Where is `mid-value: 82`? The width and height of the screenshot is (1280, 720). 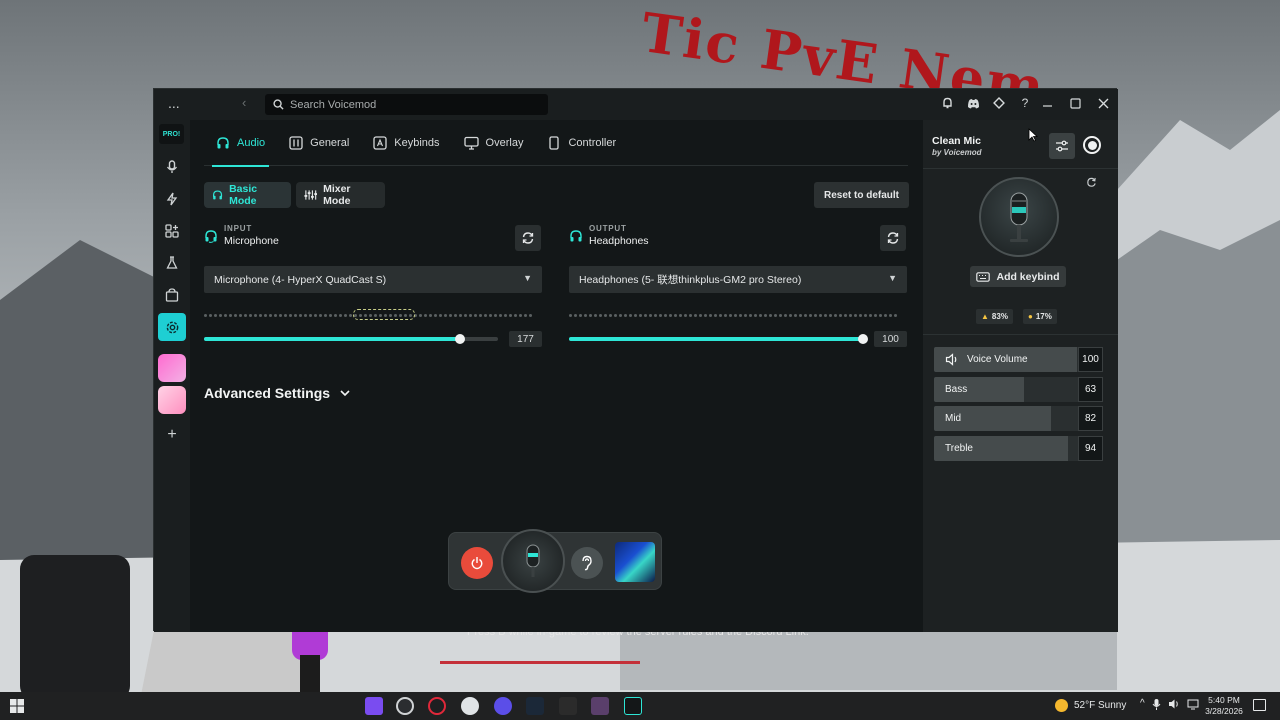 mid-value: 82 is located at coordinates (1090, 418).